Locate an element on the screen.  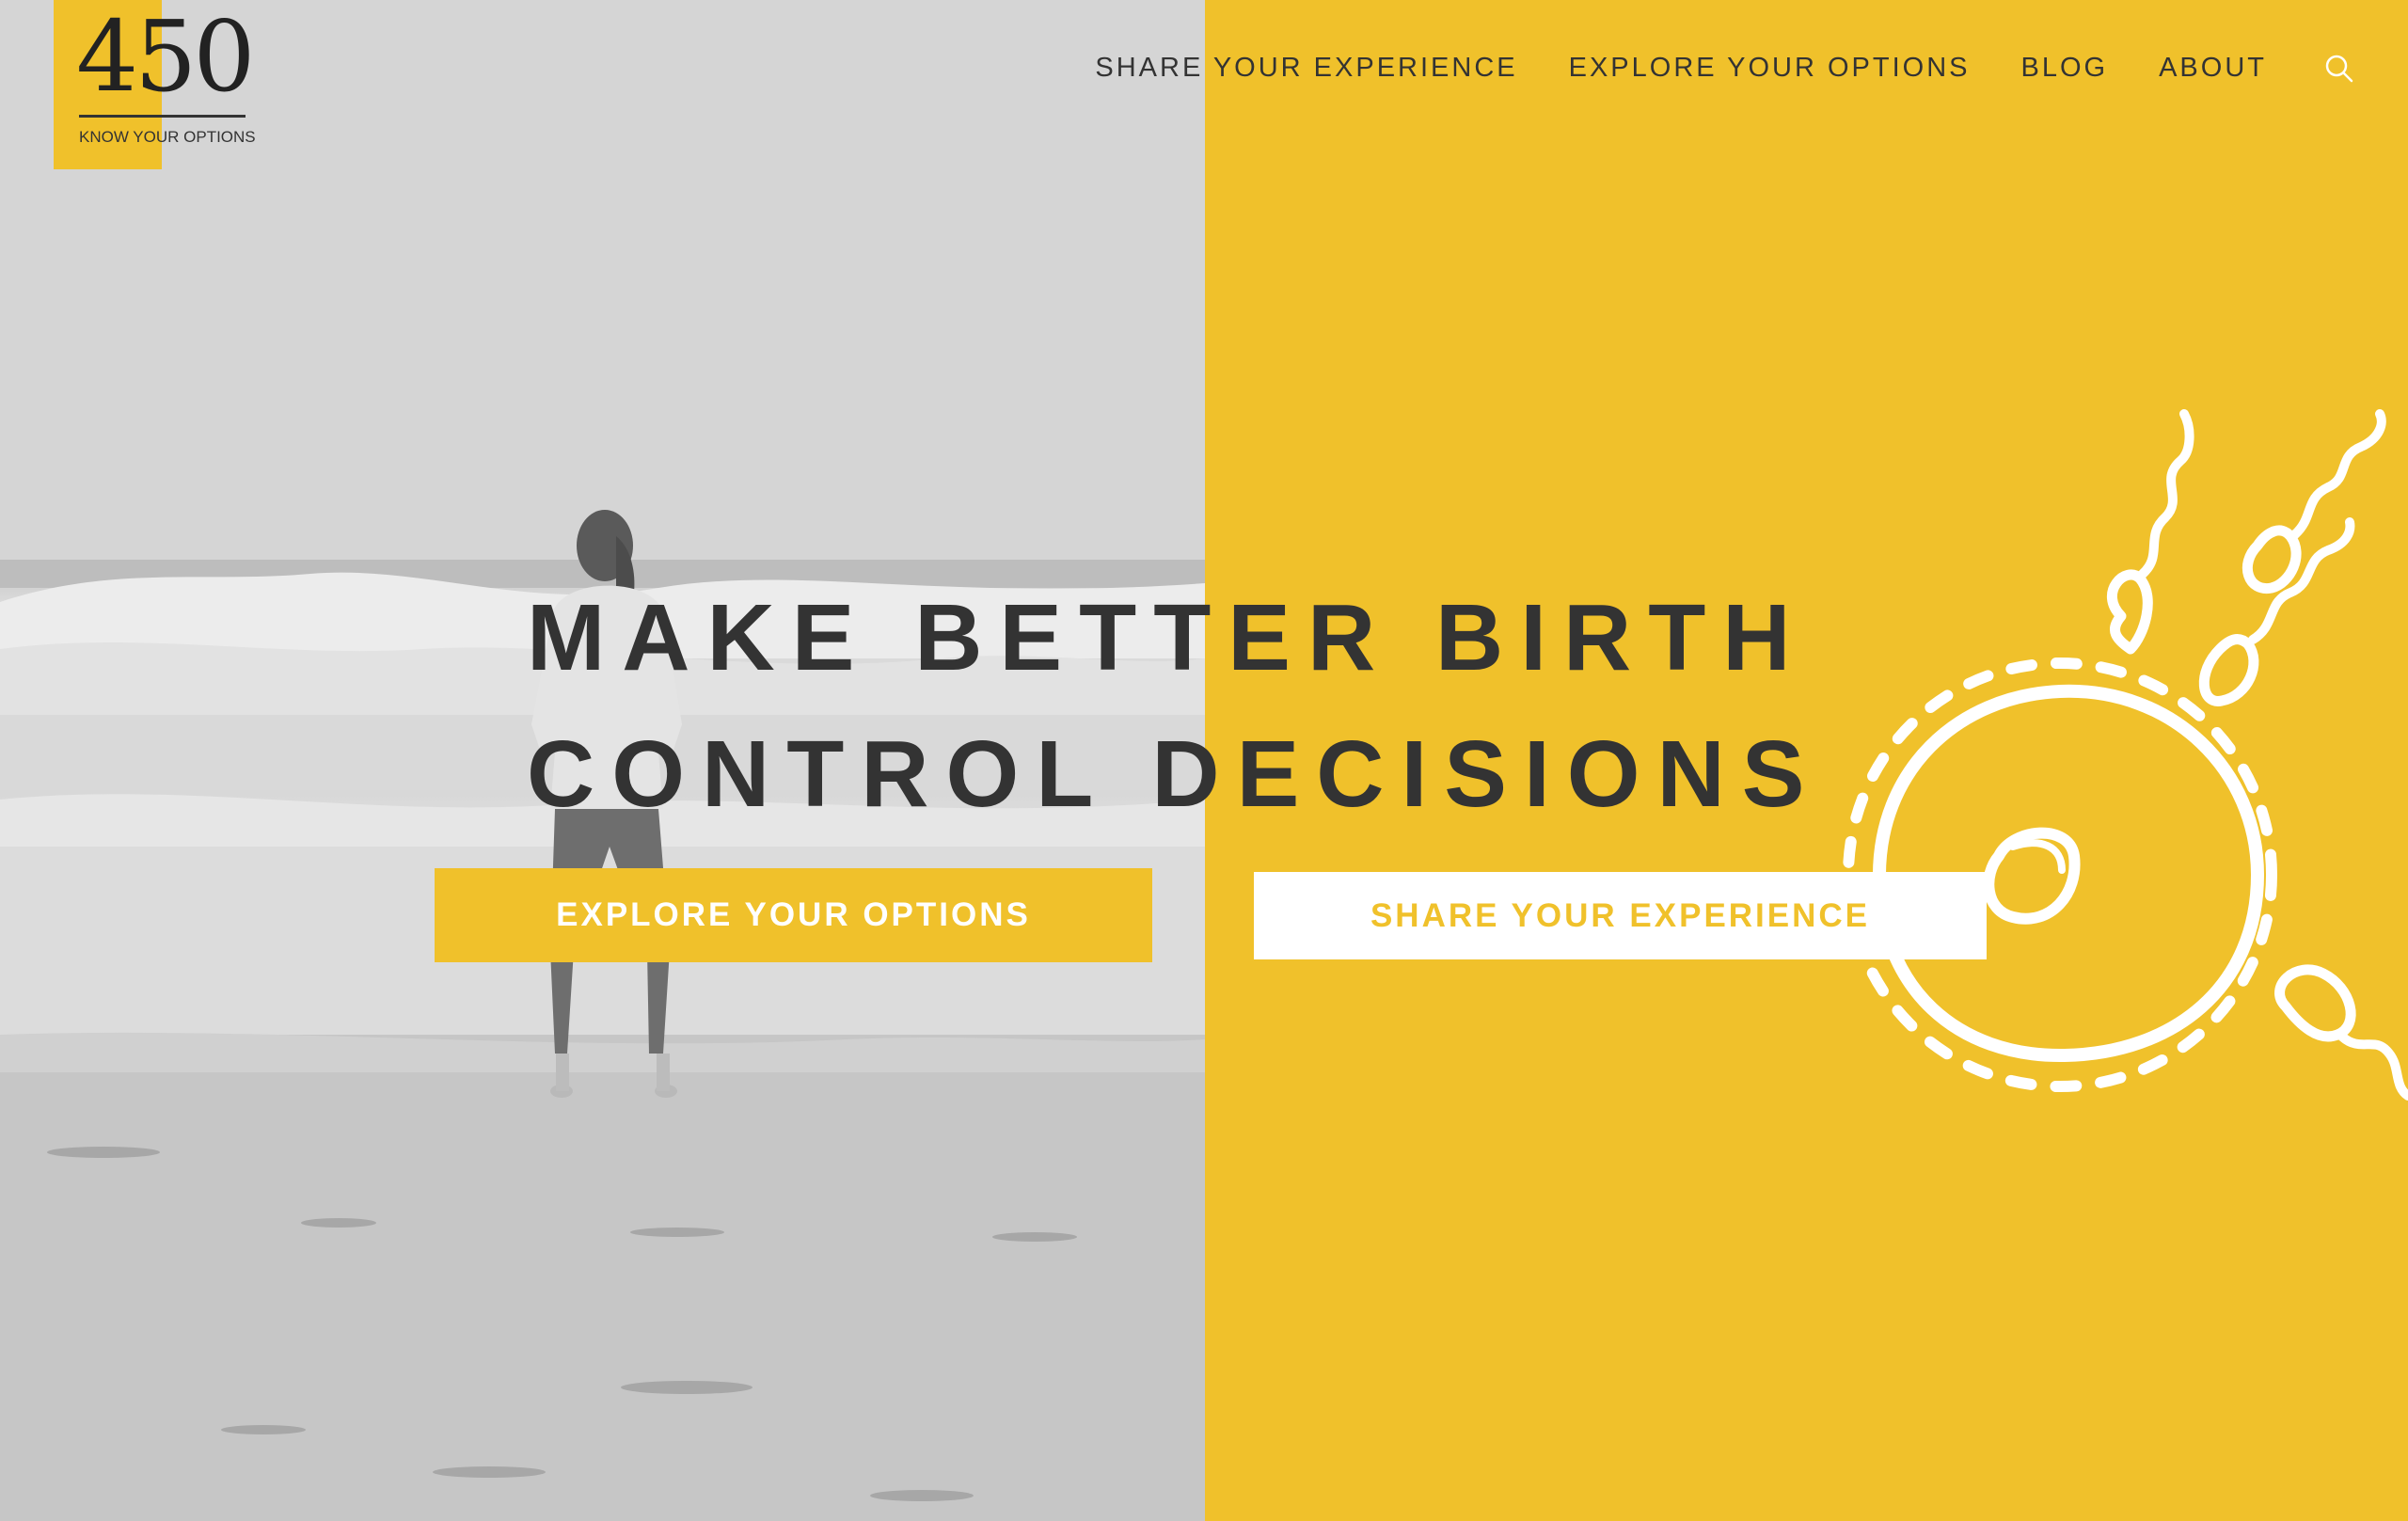
logo-divider is located at coordinates (163, 116).